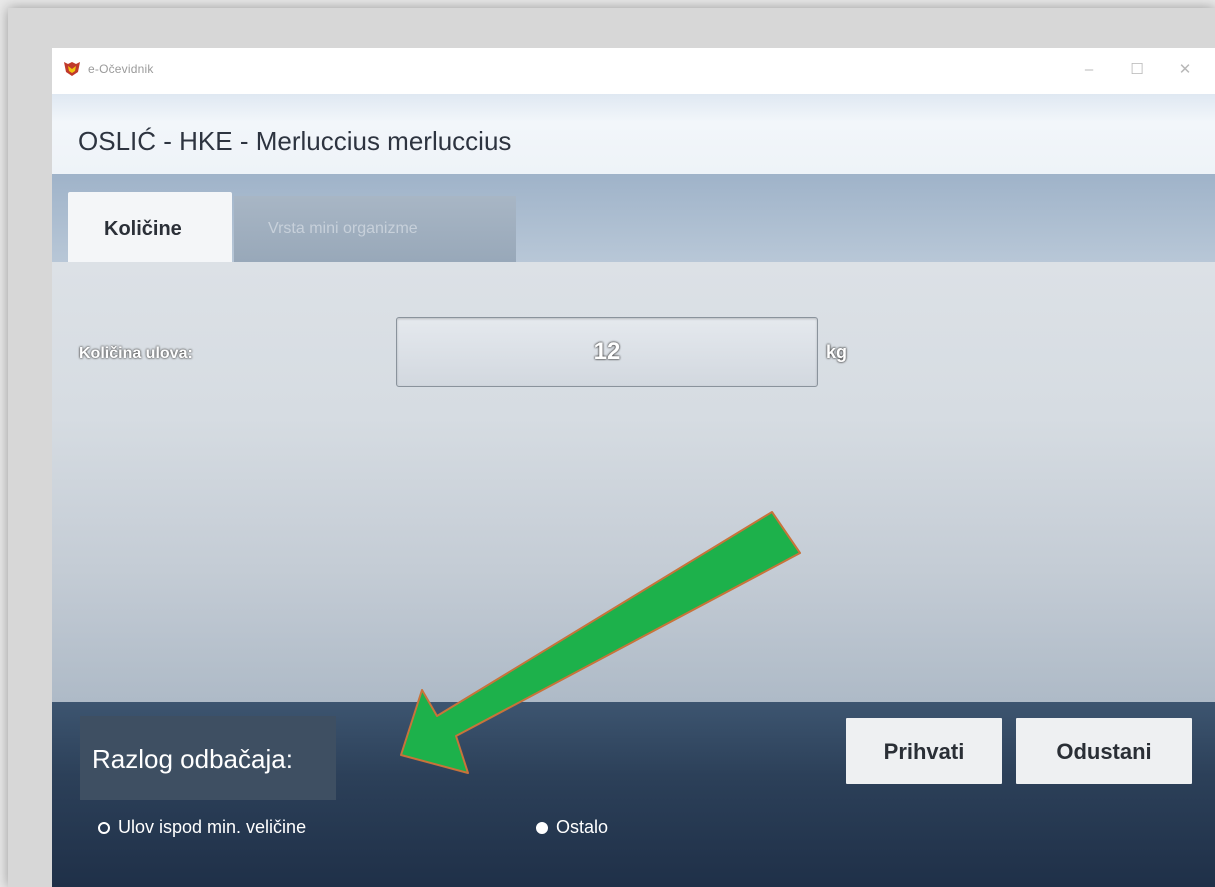  Describe the element at coordinates (607, 352) in the screenshot. I see `quantity-input: 12` at that location.